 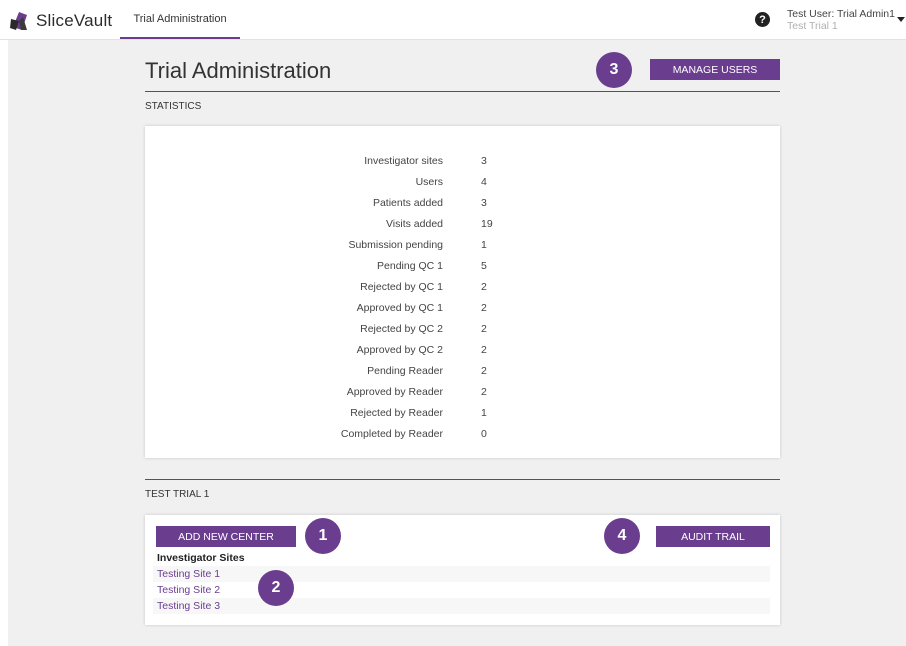 I want to click on stat-label: Rejected by QC 1, so click(x=401, y=287).